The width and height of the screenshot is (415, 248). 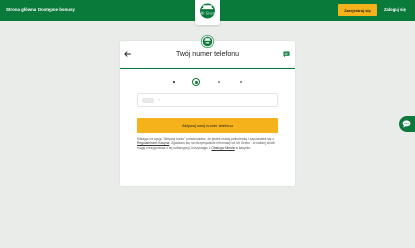 I want to click on phone-prefix: +, so click(x=159, y=99).